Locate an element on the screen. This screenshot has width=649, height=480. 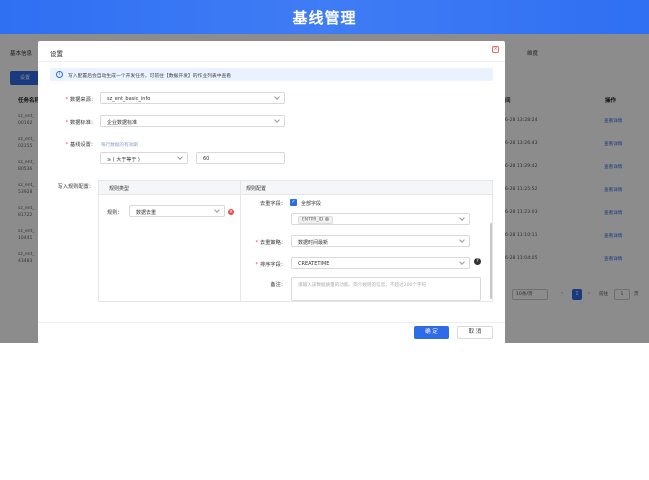
top-header: 基线管理 is located at coordinates (324, 17).